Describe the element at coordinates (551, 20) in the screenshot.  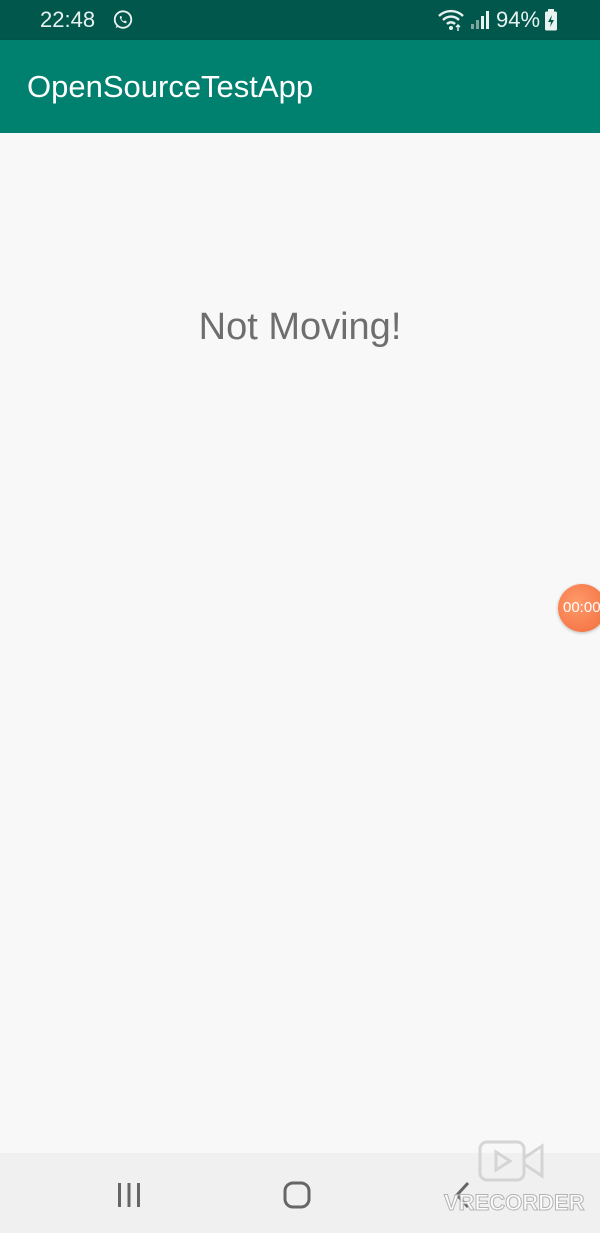
I see `battery-icon` at that location.